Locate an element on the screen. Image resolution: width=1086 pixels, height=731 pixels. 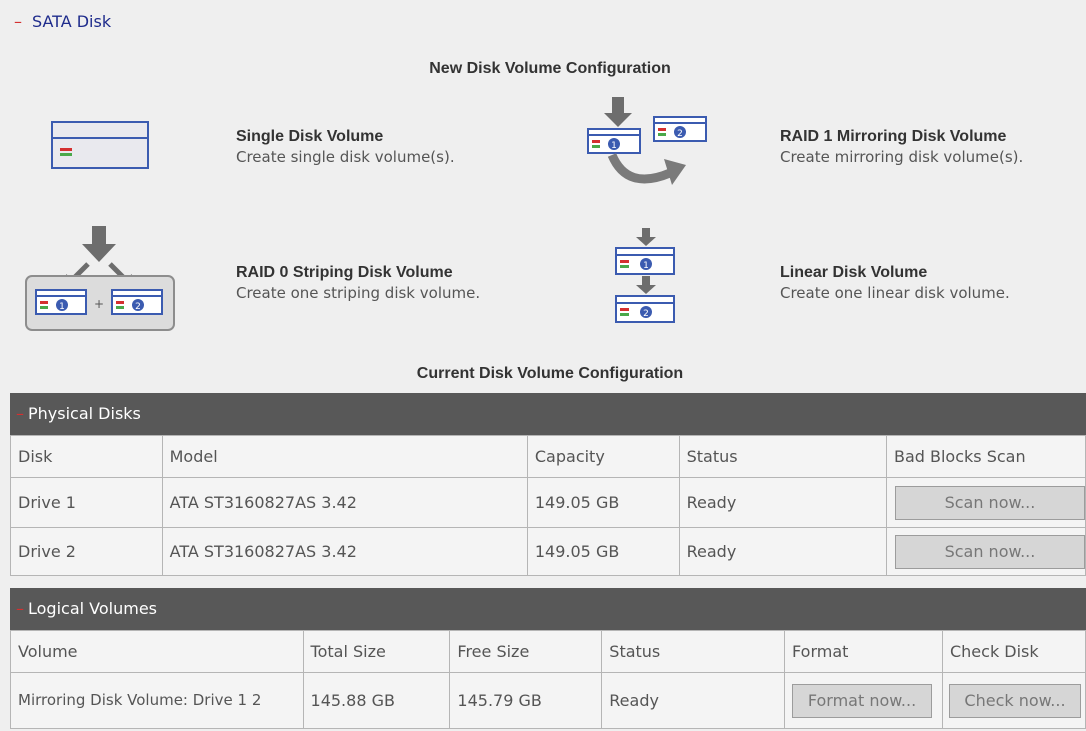
physical-disks-bar: – Physical Disks is located at coordinates (548, 414).